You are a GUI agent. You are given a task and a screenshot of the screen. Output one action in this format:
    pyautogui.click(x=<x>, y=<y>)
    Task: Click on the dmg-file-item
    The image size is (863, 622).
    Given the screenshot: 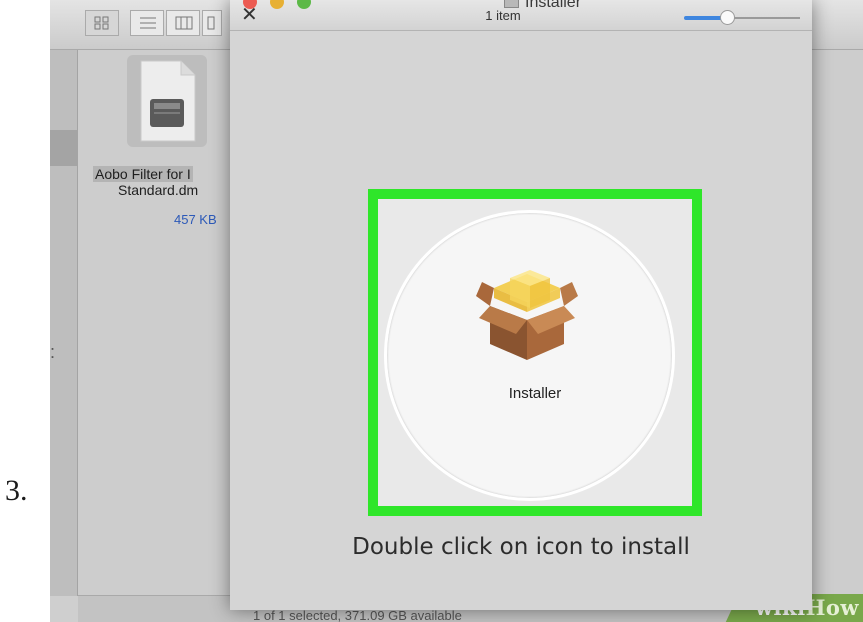 What is the action you would take?
    pyautogui.click(x=167, y=101)
    